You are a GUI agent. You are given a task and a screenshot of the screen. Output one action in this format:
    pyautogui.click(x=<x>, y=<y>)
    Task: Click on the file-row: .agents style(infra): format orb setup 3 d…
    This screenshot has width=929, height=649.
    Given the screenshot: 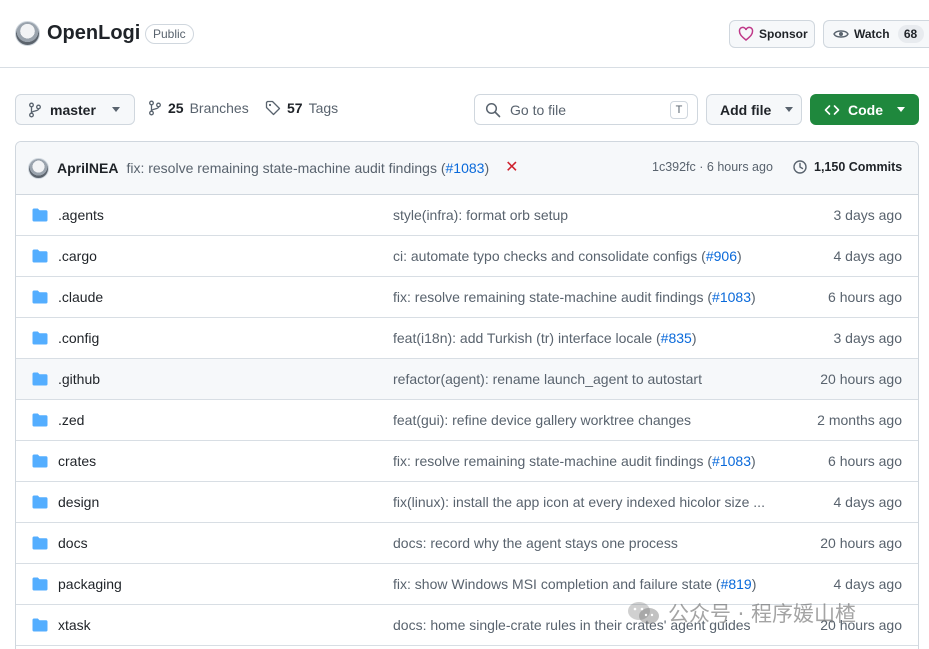 What is the action you would take?
    pyautogui.click(x=467, y=215)
    